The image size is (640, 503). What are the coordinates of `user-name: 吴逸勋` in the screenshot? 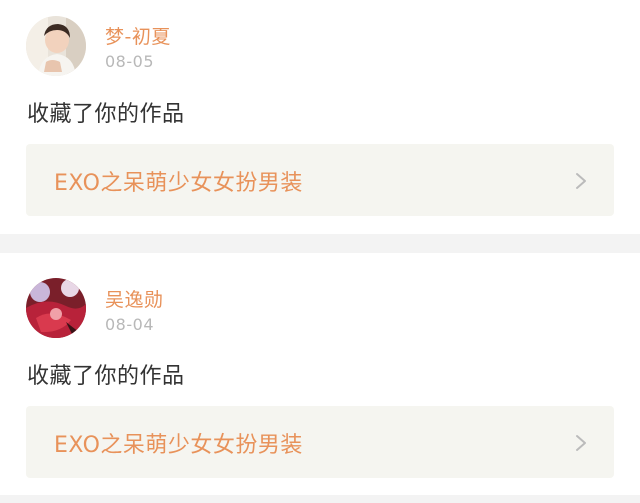 It's located at (134, 298).